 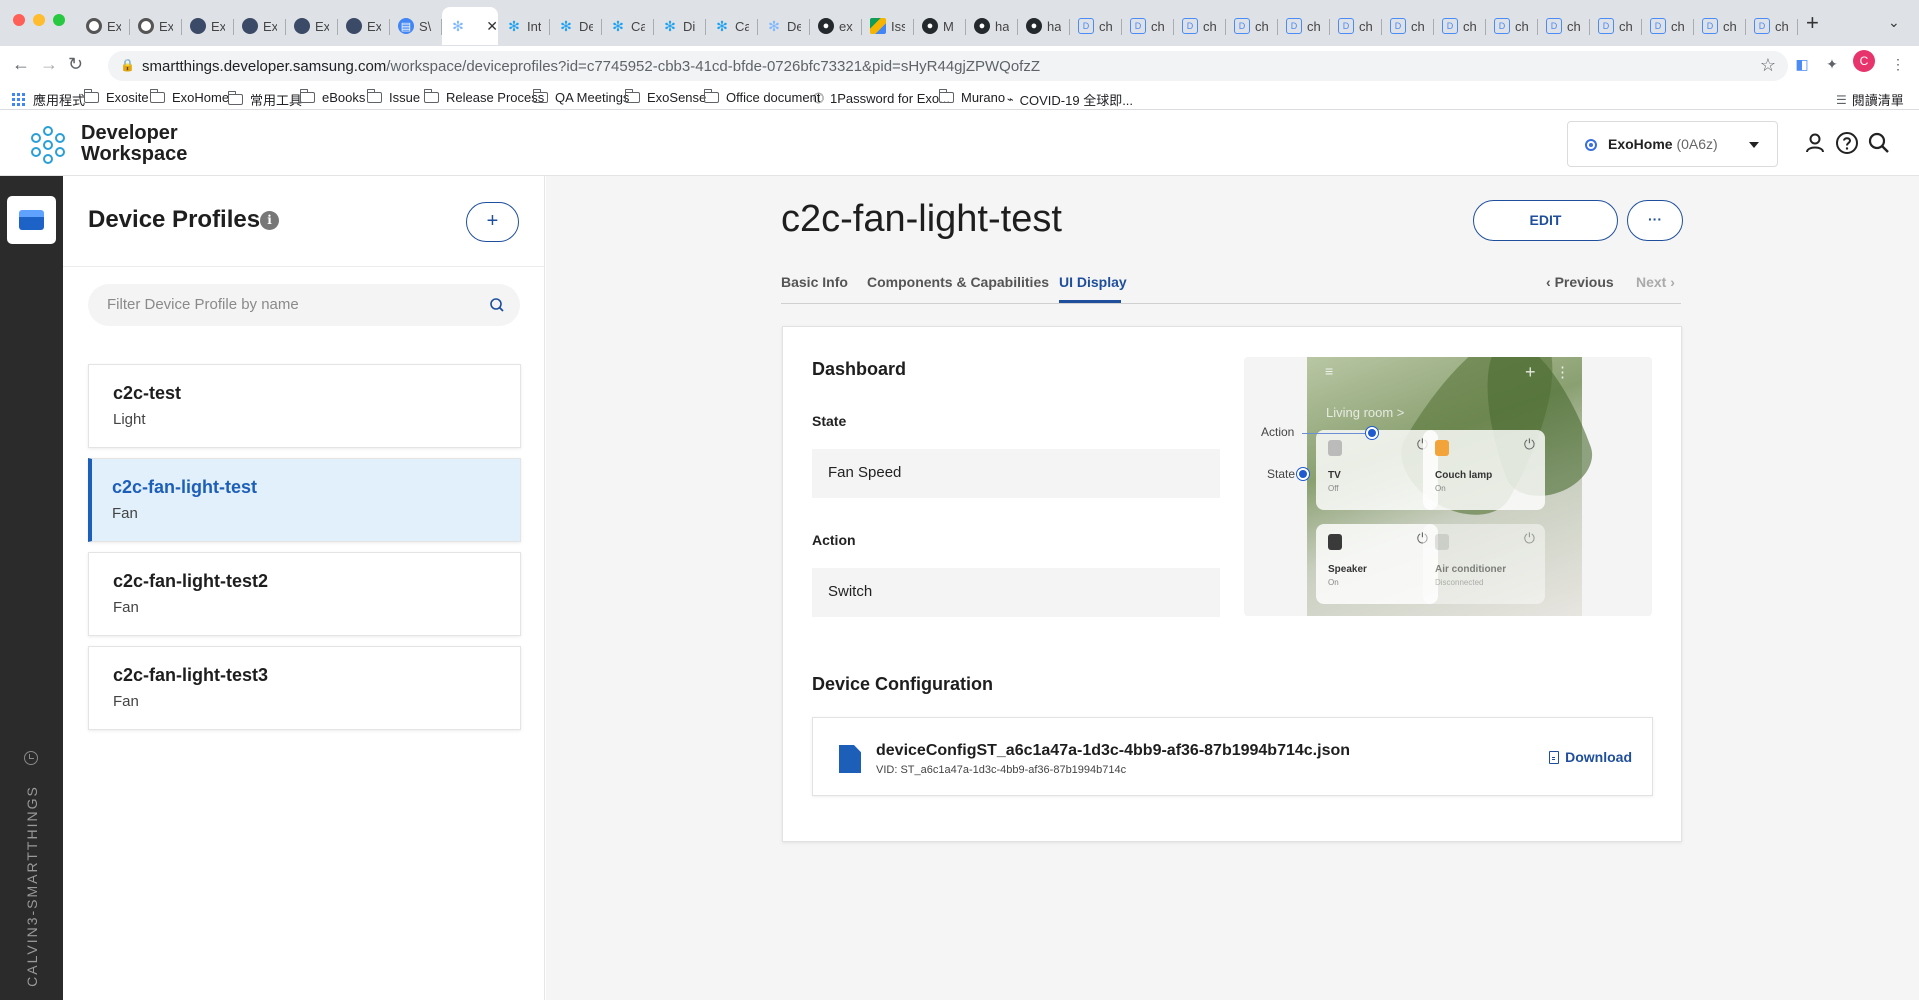 What do you see at coordinates (930, 26) in the screenshot?
I see `github-icon: ●` at bounding box center [930, 26].